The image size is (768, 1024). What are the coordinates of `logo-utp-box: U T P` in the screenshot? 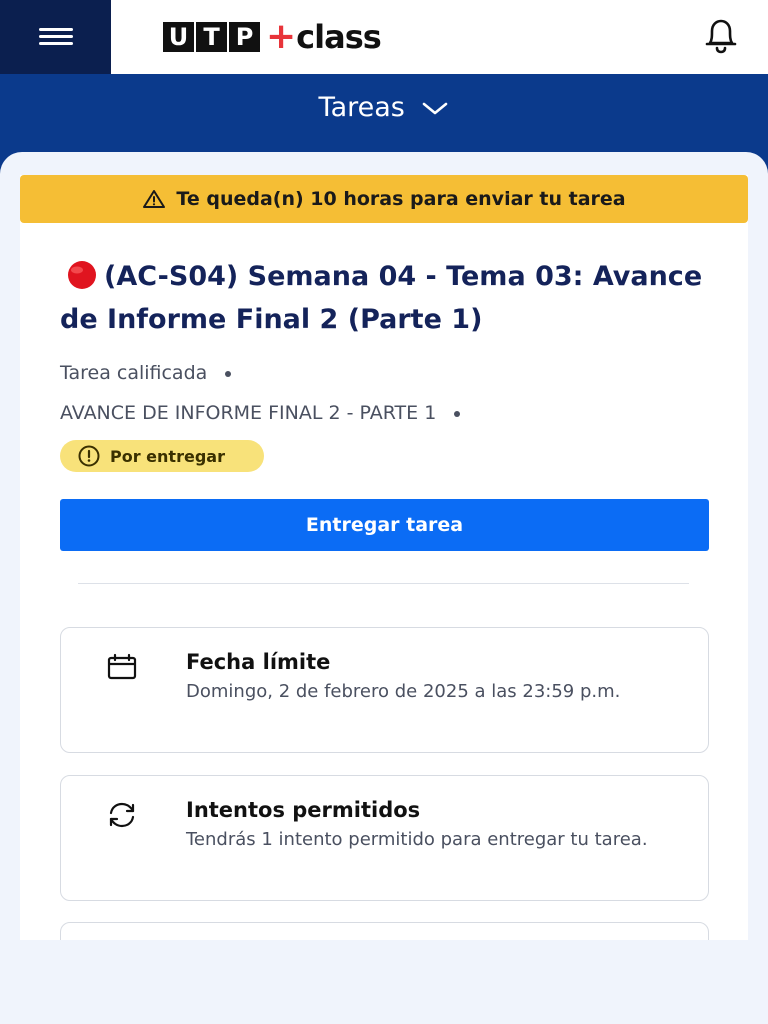 It's located at (211, 37).